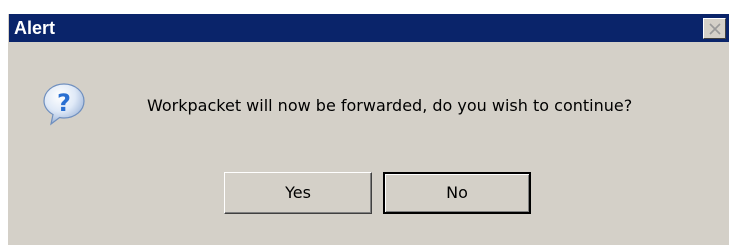  What do you see at coordinates (298, 193) in the screenshot?
I see `yes-button: Yes` at bounding box center [298, 193].